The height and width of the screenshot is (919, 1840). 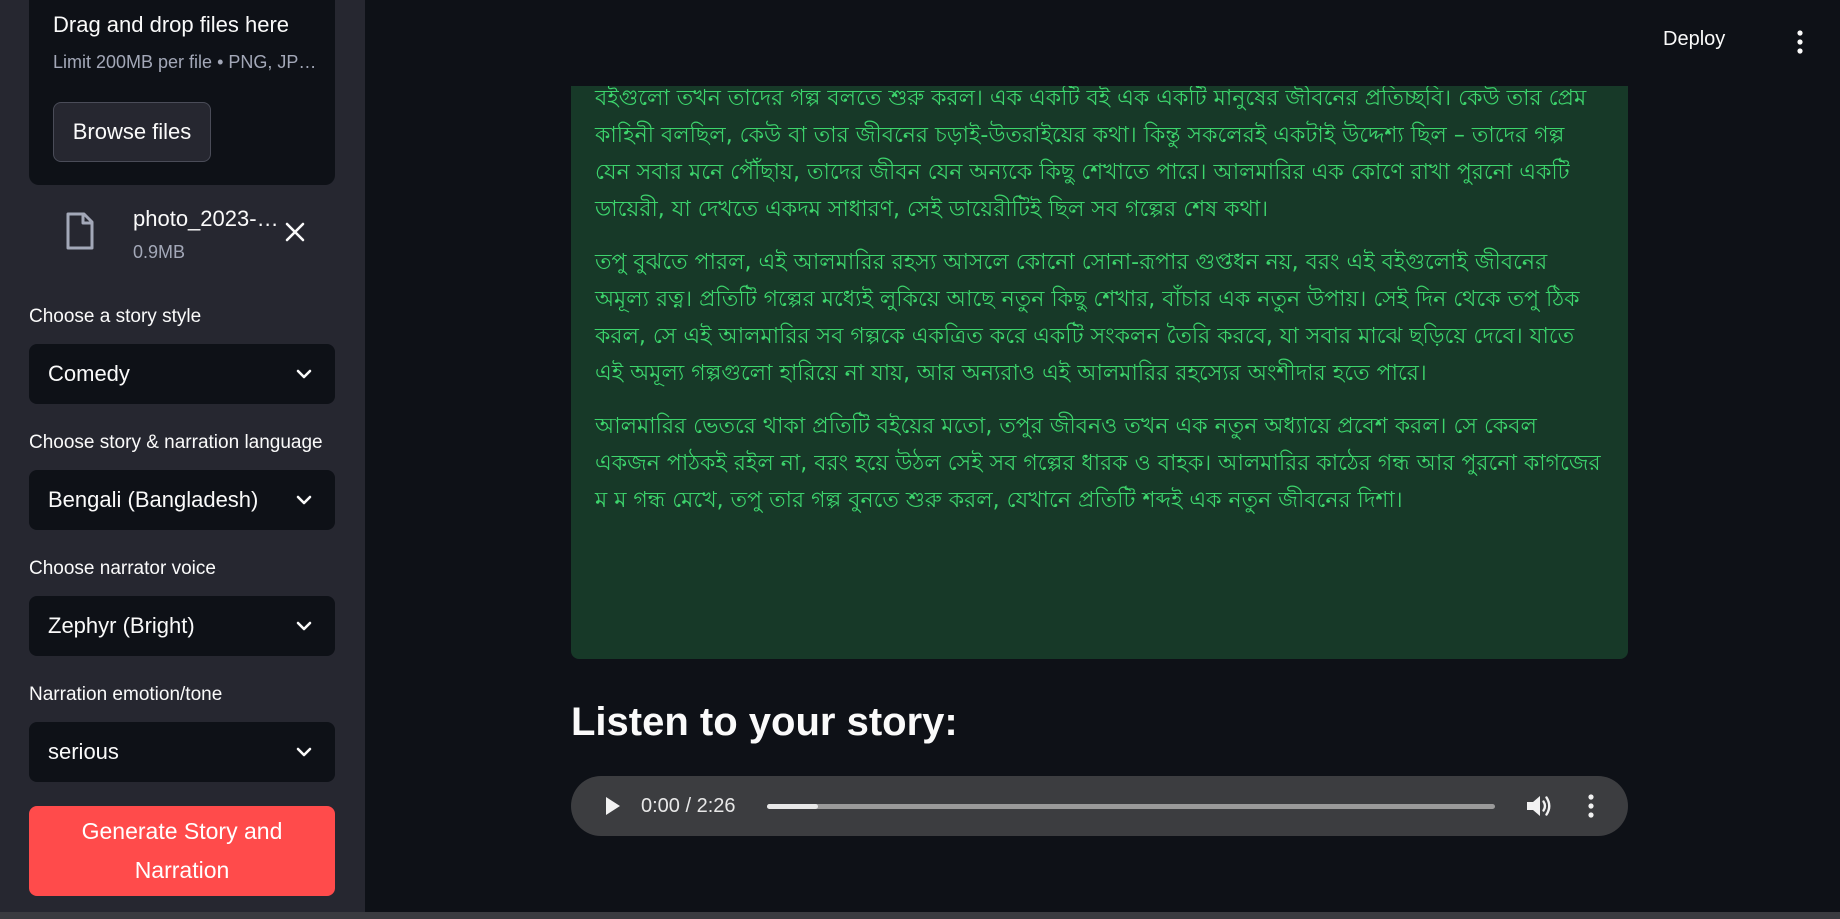 What do you see at coordinates (171, 24) in the screenshot?
I see `dropzone-title: Drag and drop files here` at bounding box center [171, 24].